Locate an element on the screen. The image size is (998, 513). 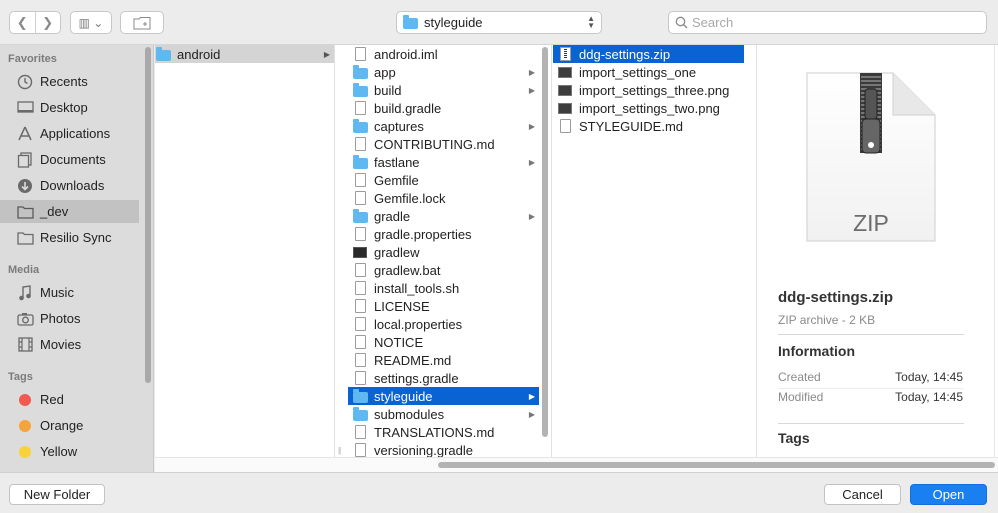
film-icon is located at coordinates (25, 345).